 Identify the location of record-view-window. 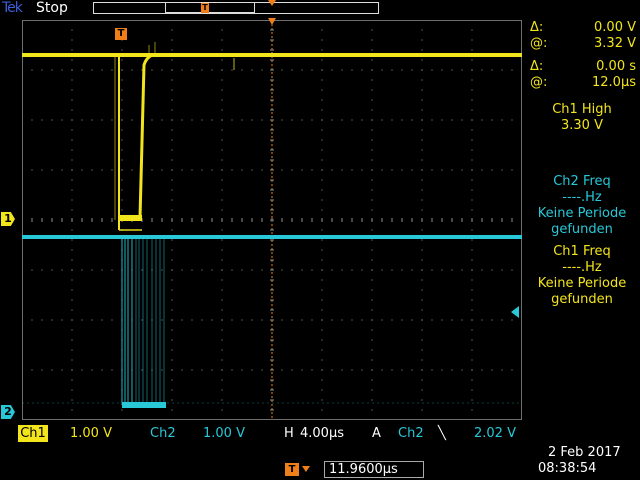
(210, 8).